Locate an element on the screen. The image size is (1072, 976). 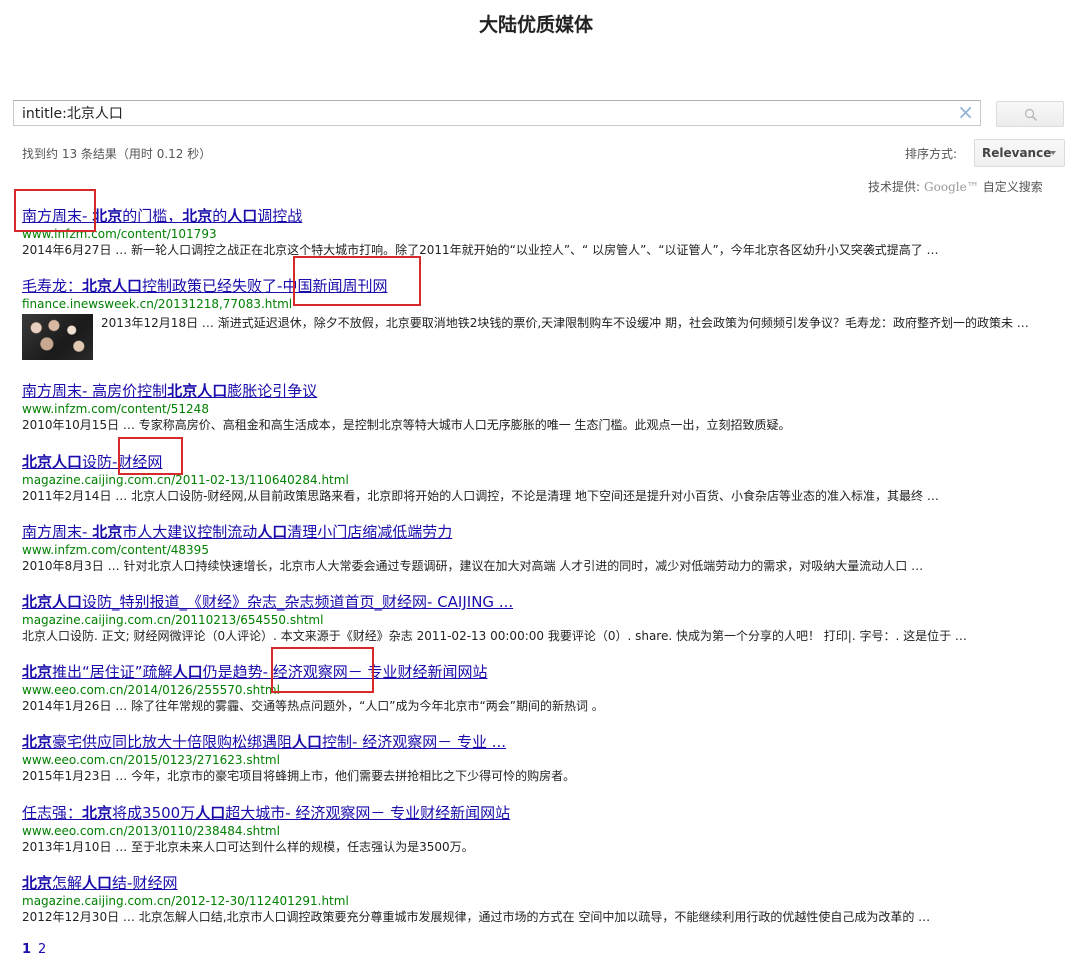
result-title-text: 设防-财经网 is located at coordinates (122, 462).